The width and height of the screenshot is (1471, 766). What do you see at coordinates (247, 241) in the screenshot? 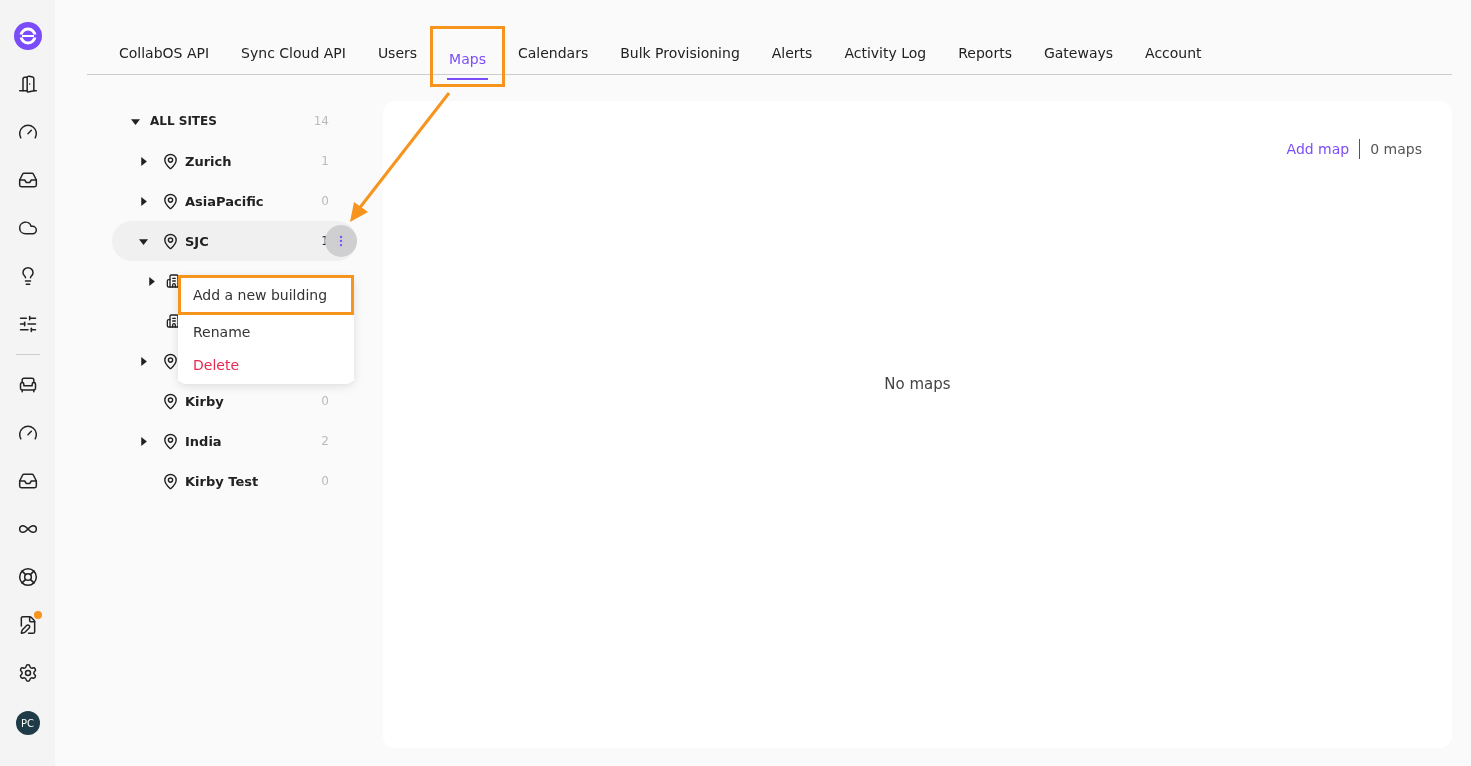
I see `site-name: SJC` at bounding box center [247, 241].